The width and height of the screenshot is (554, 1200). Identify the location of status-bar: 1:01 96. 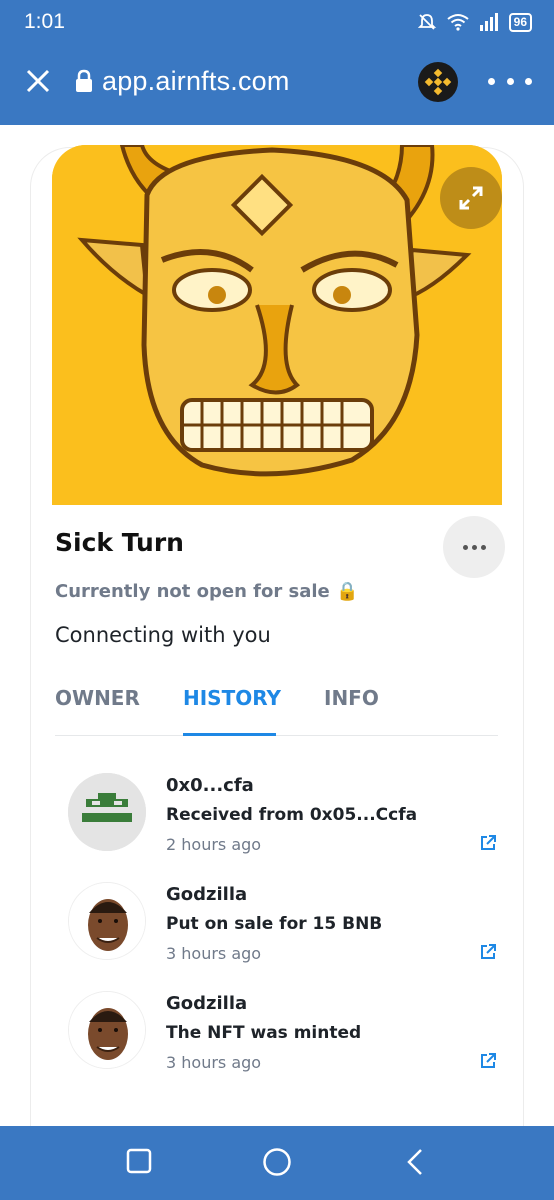
(277, 22).